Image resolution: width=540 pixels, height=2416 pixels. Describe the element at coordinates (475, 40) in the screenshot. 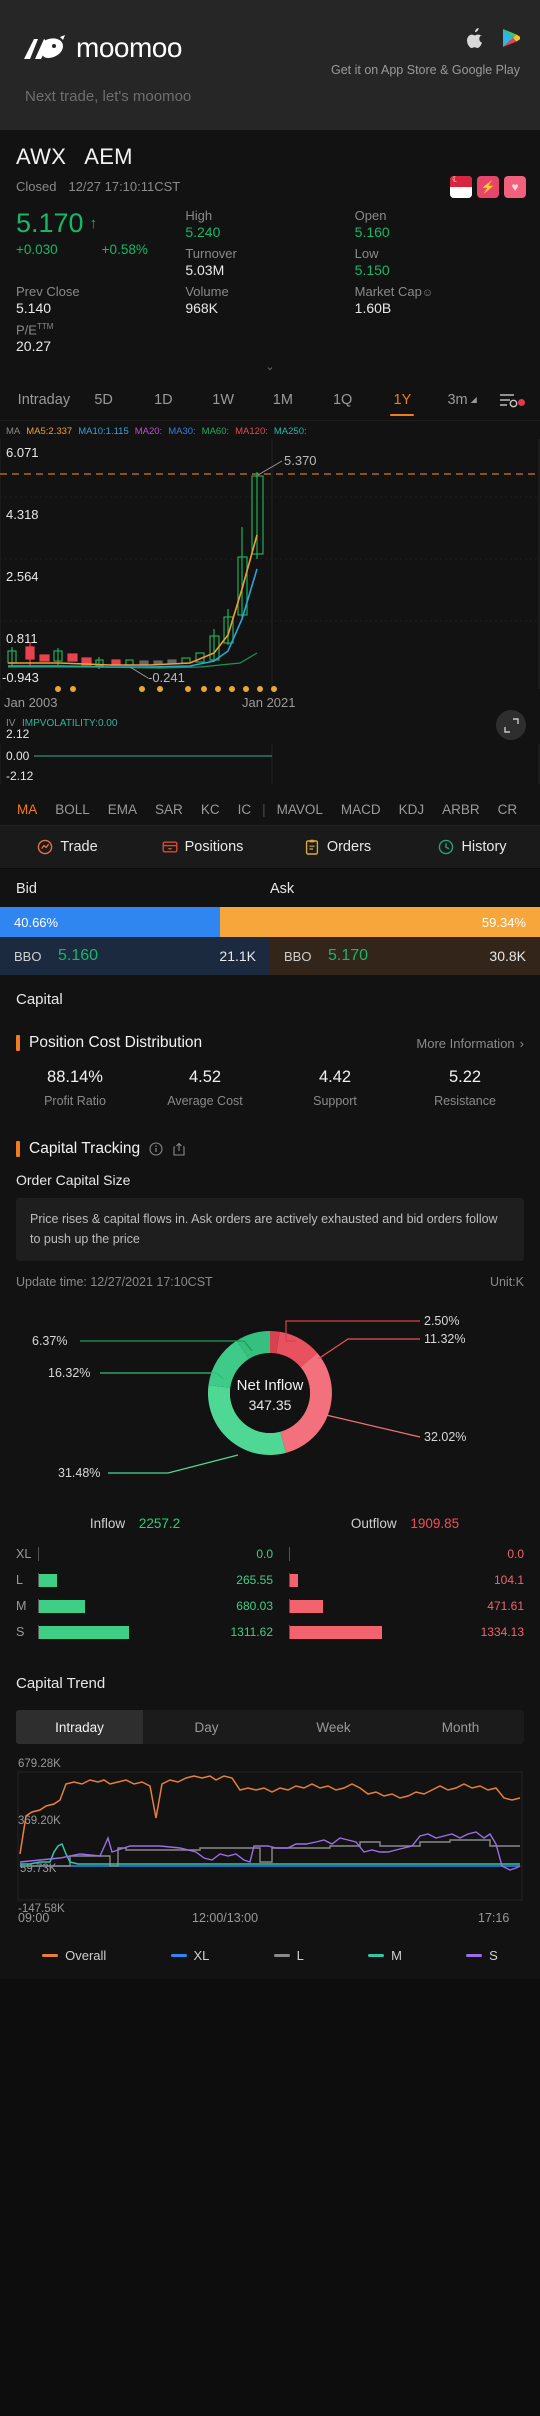

I see `apple-icon` at that location.